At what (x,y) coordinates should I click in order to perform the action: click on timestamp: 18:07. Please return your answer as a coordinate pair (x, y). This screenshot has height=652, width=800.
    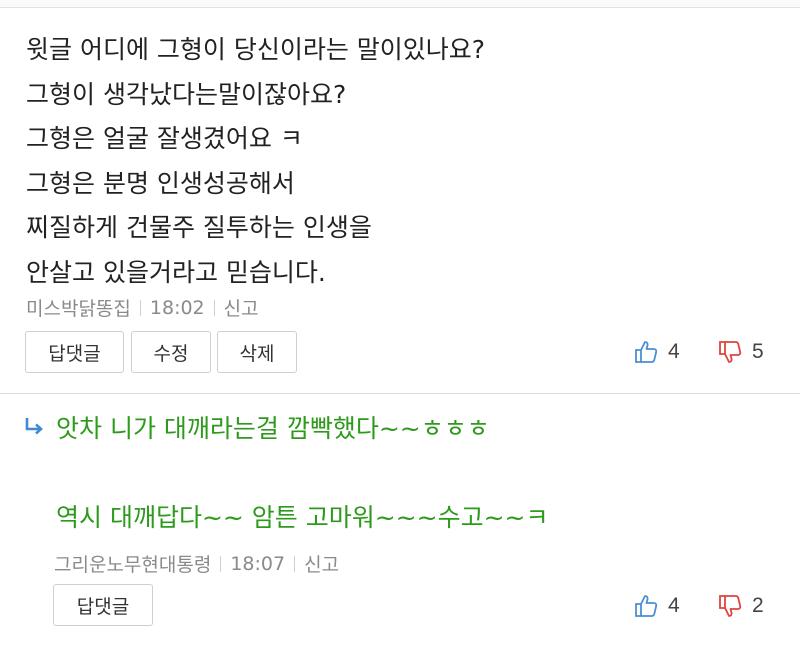
    Looking at the image, I should click on (258, 563).